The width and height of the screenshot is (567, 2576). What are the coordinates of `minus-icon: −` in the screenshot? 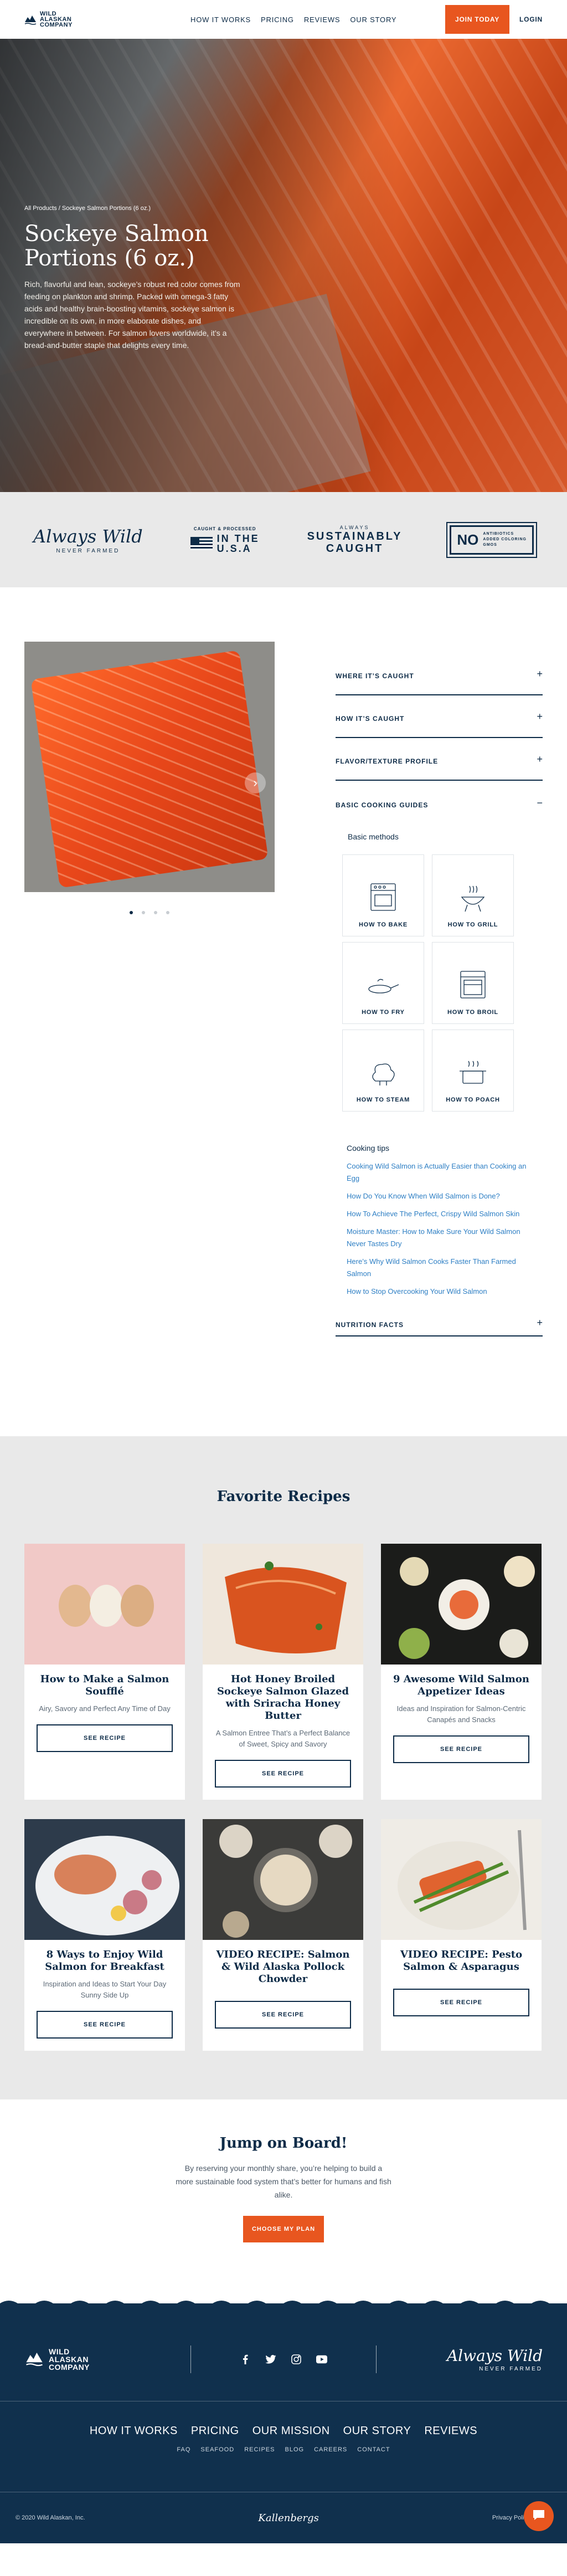 It's located at (540, 802).